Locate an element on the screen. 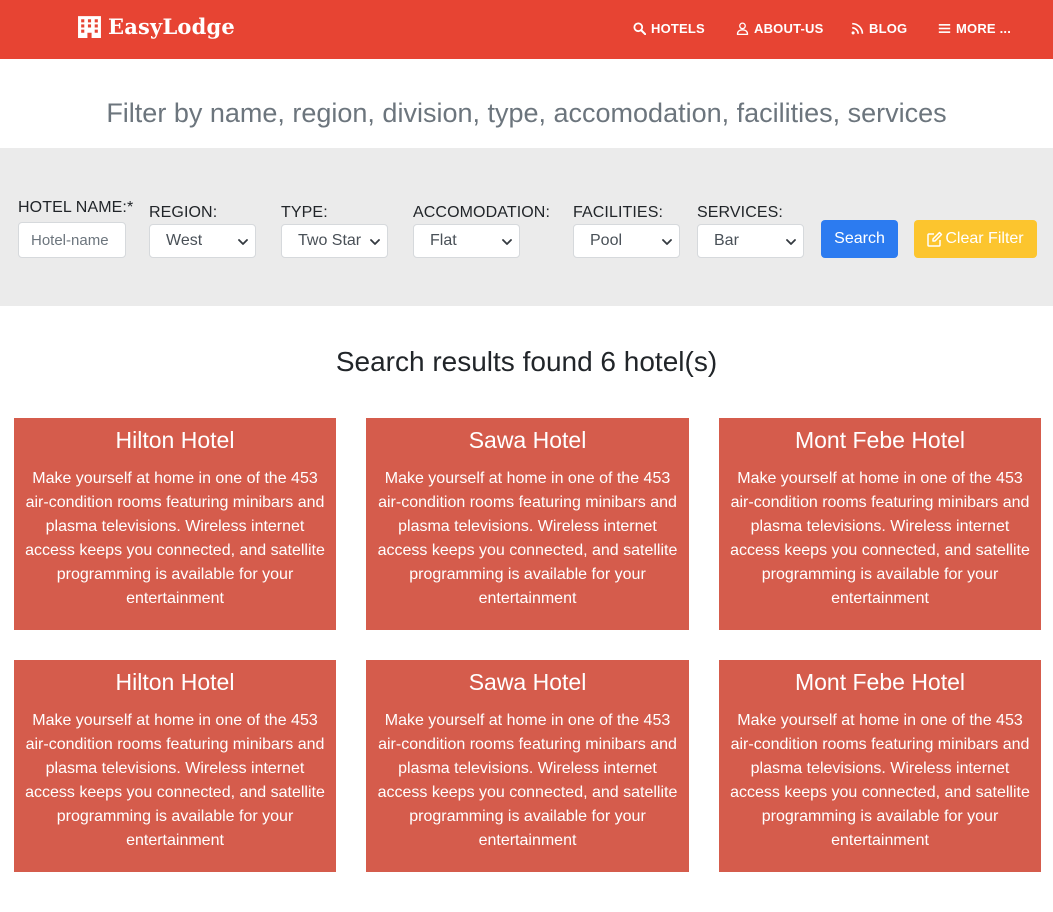  nav-hotels-label: HOTELS is located at coordinates (678, 28).